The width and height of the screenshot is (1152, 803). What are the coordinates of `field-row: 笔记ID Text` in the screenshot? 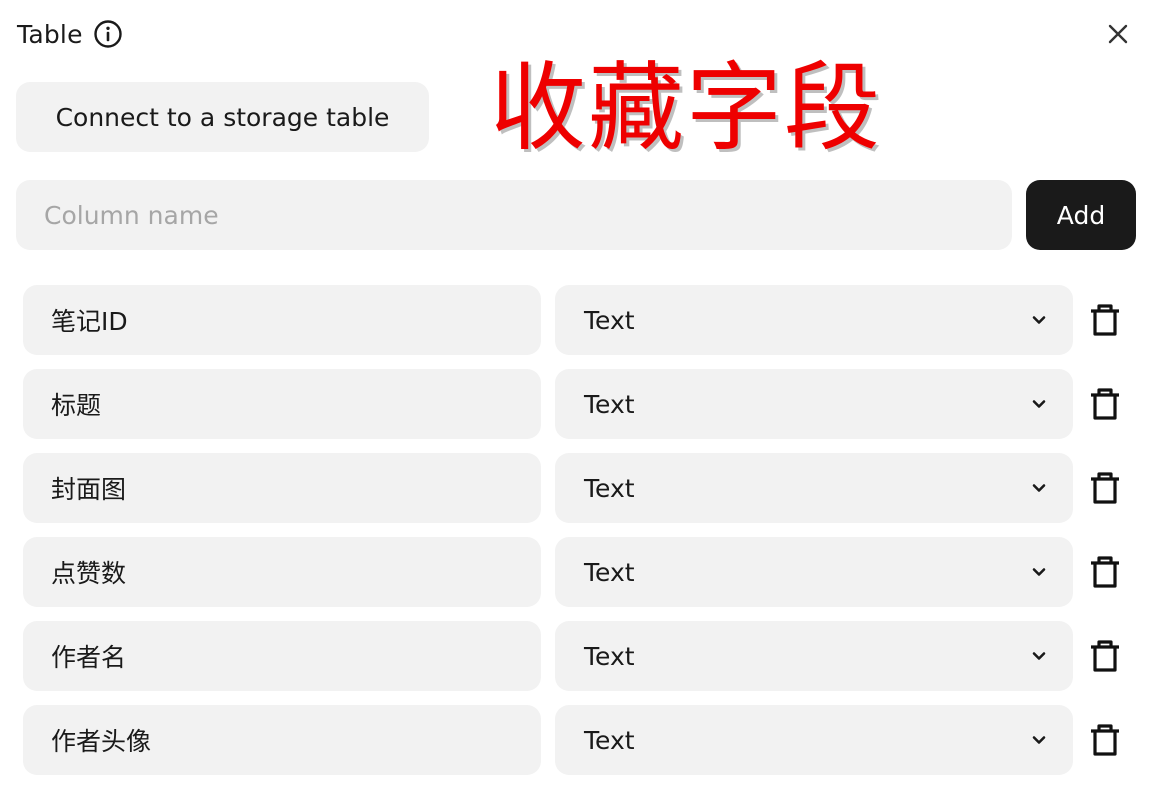 It's located at (583, 320).